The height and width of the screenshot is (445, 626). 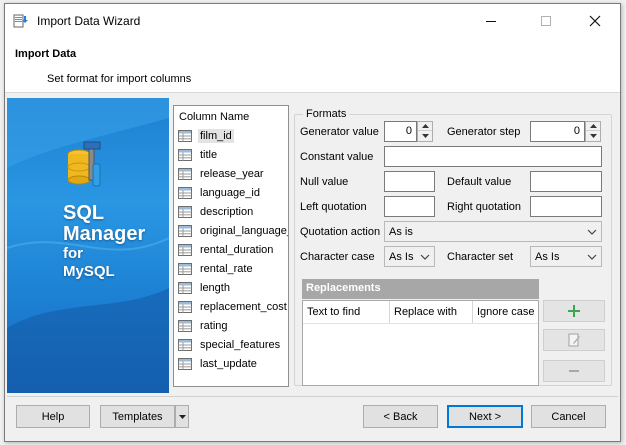 What do you see at coordinates (214, 117) in the screenshot?
I see `column-list-header: Column Name` at bounding box center [214, 117].